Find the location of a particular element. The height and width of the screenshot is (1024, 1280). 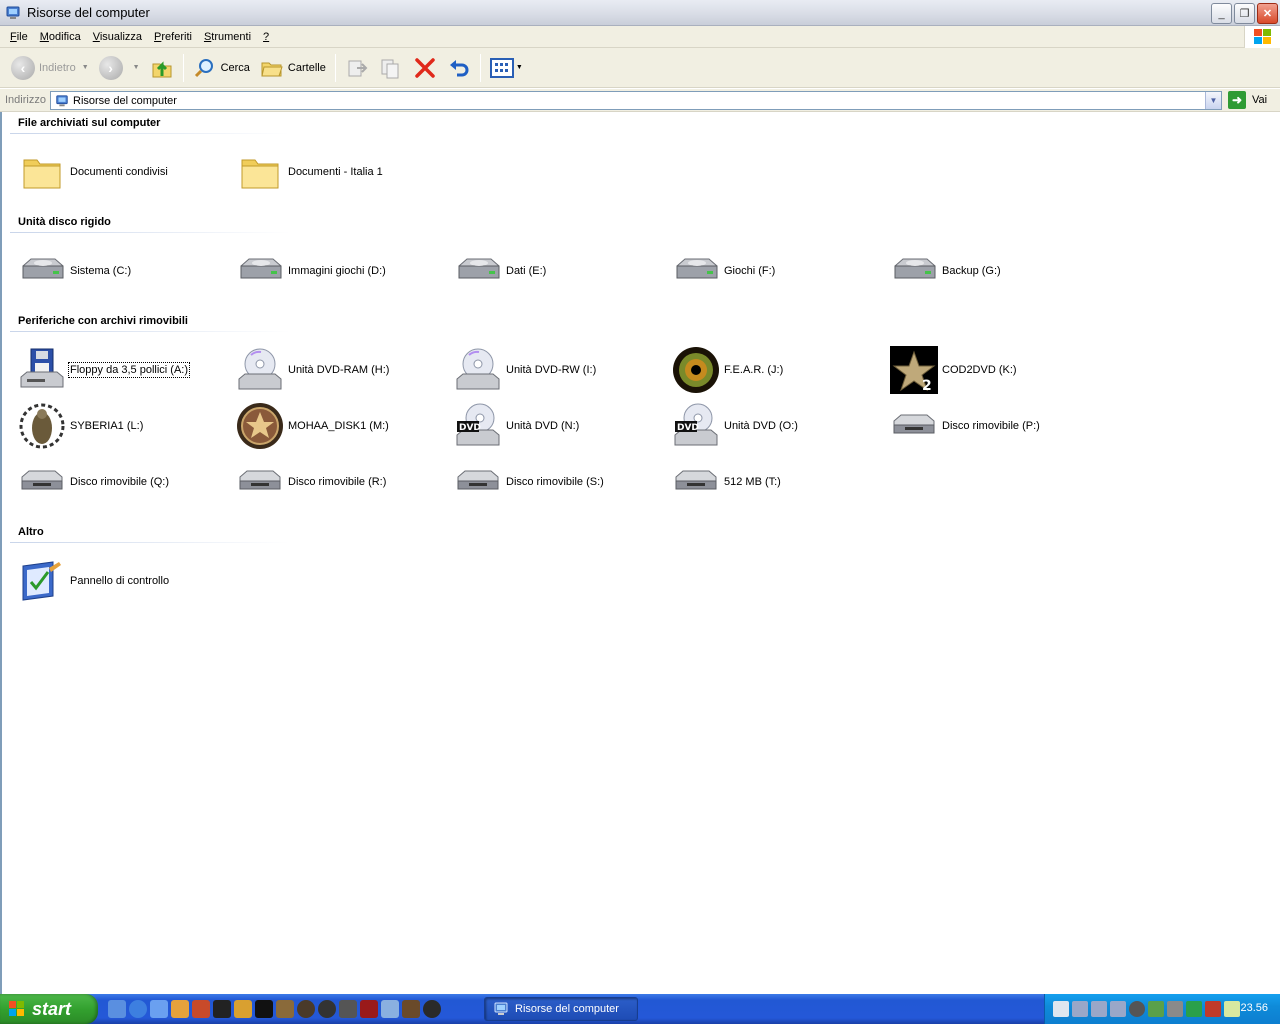

item-dvd-ram-h: Unità DVD-RAM (H:) is located at coordinates (341, 370).